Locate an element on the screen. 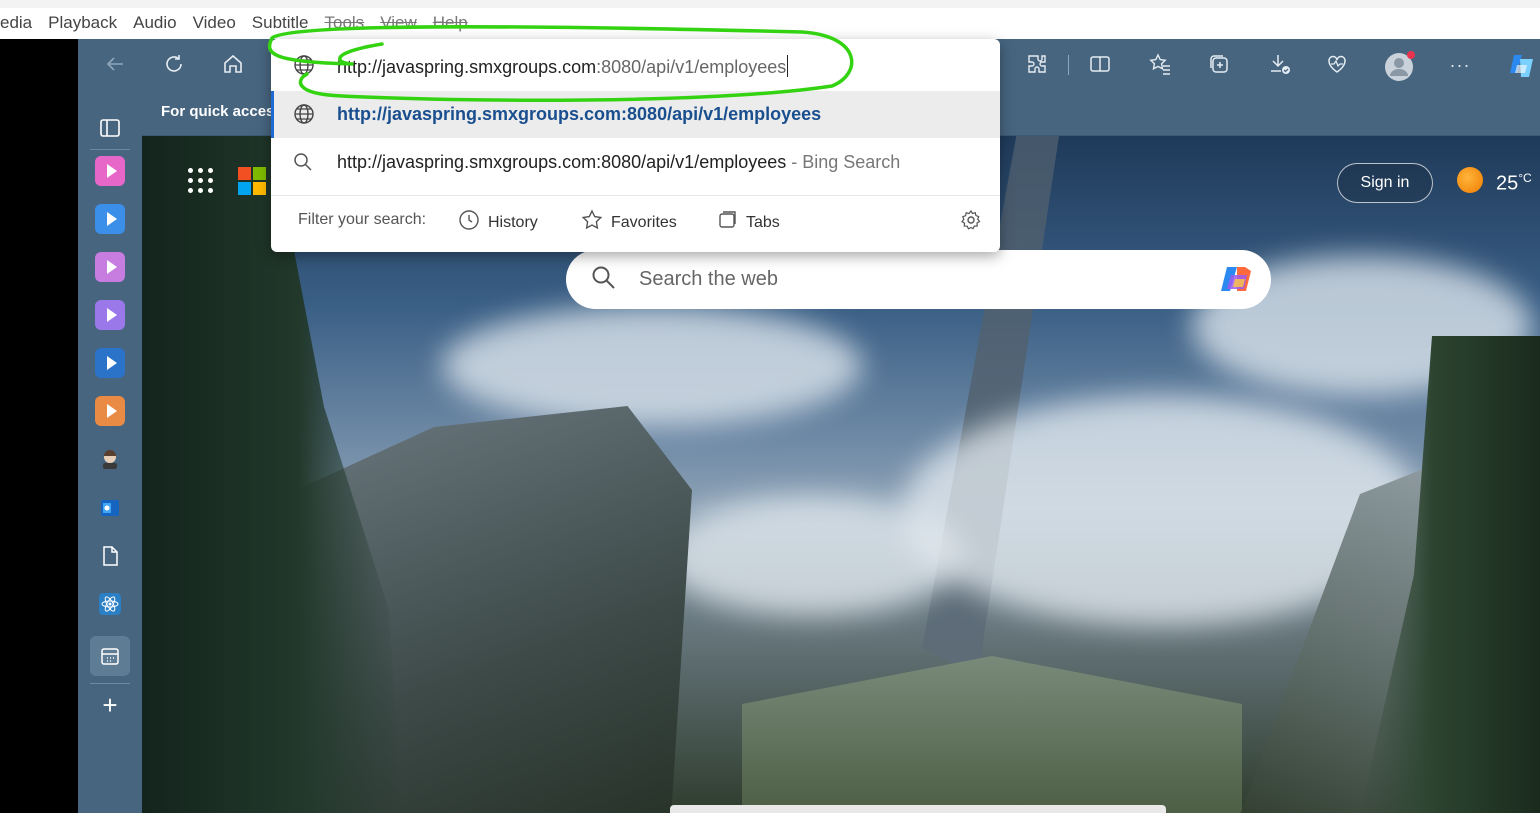 This screenshot has height=813, width=1540. address-path: :8080/api/v1/employees is located at coordinates (691, 67).